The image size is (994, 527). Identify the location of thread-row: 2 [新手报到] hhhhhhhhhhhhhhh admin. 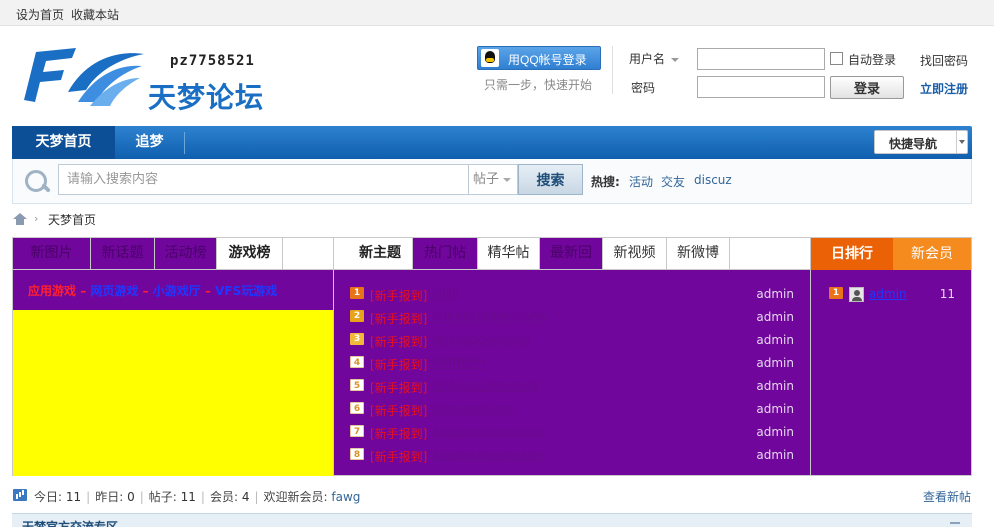
(572, 317).